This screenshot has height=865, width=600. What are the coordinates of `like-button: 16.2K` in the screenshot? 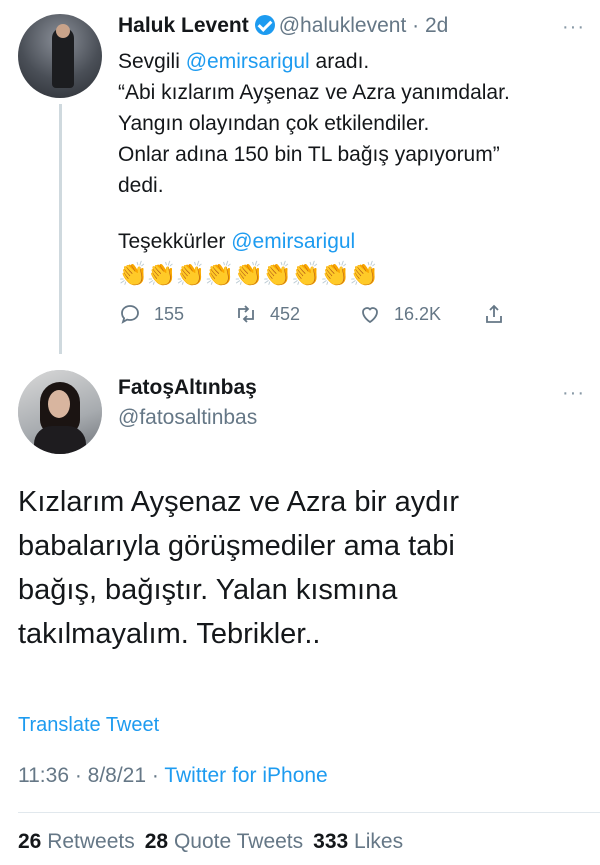 It's located at (399, 314).